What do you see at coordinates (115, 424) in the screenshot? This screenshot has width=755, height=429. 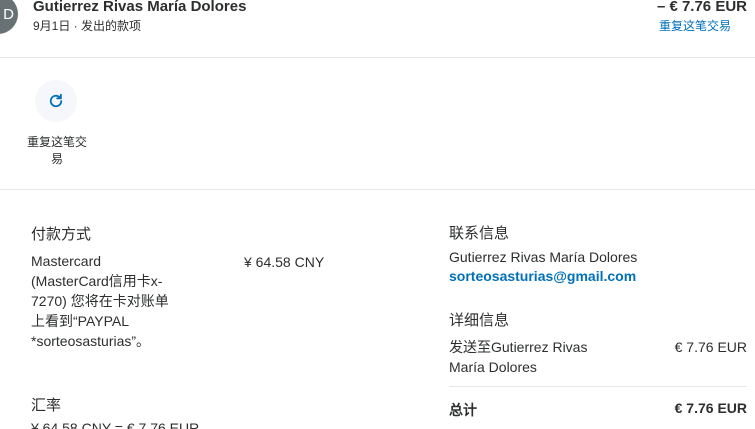 I see `exchange-rate-value: ¥ 64.58 CNY = € 7.76 EUR` at bounding box center [115, 424].